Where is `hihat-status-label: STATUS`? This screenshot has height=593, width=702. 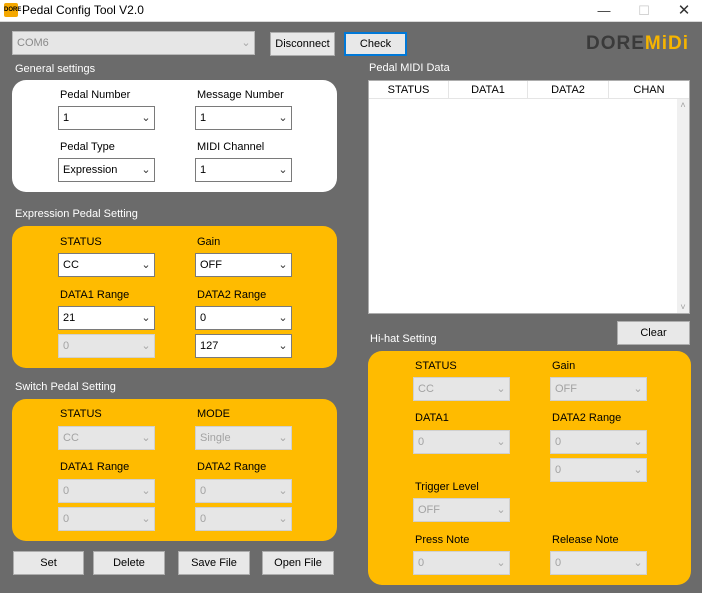 hihat-status-label: STATUS is located at coordinates (436, 366).